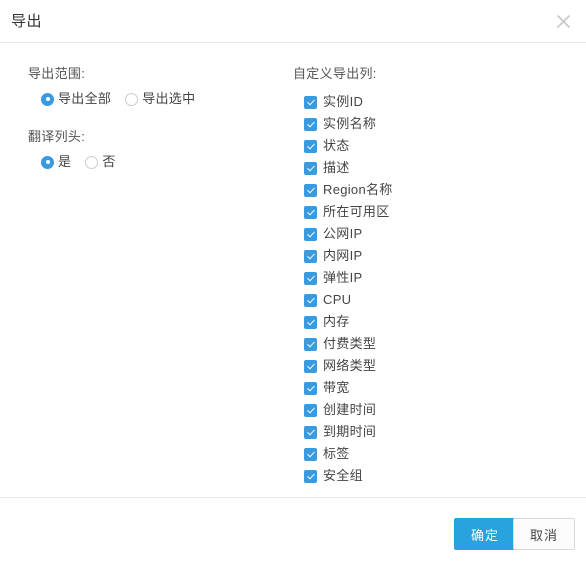  Describe the element at coordinates (358, 189) in the screenshot. I see `checkbox-label: Region名称` at that location.